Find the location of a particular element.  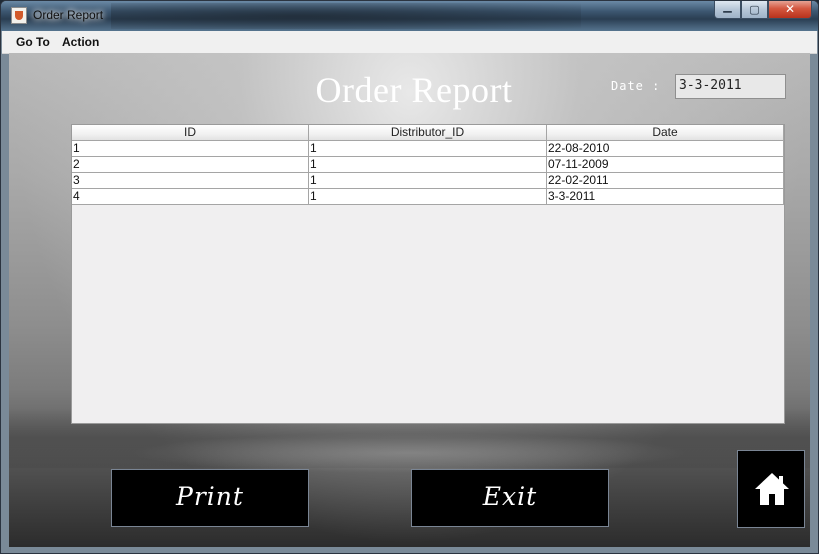

table-row: 3 1 22-02-2011 is located at coordinates (428, 181).